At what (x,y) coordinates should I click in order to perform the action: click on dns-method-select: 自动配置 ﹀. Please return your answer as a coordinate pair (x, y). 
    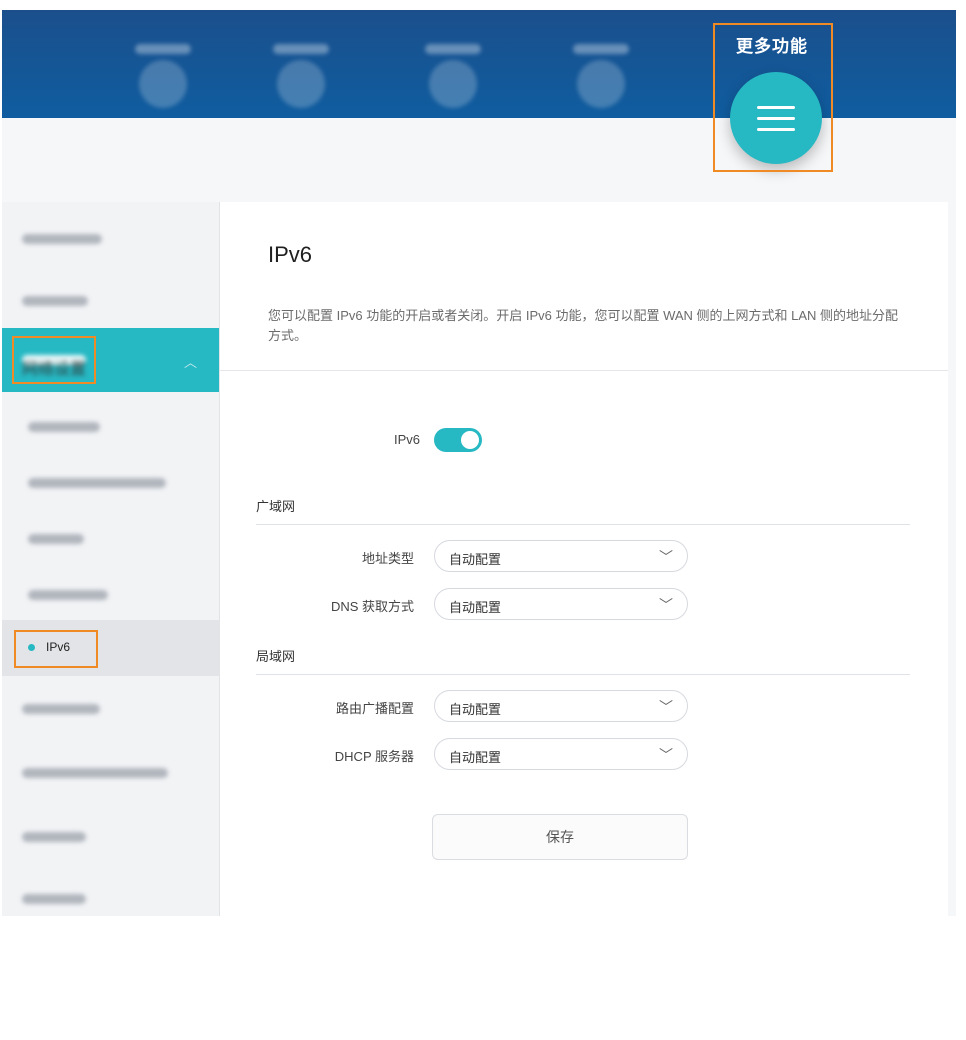
    Looking at the image, I should click on (561, 604).